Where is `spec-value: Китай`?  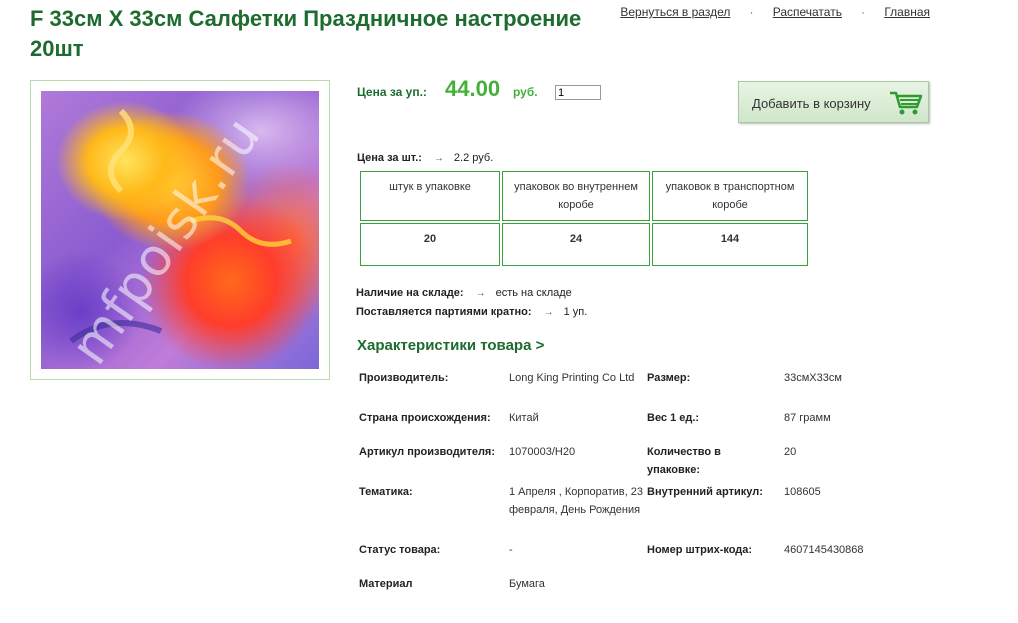 spec-value: Китай is located at coordinates (524, 418).